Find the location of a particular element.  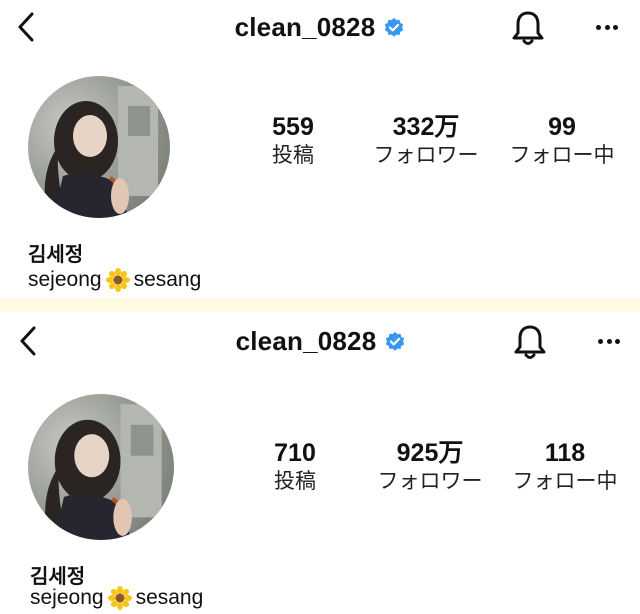

stat-following: 118 フォロー中 is located at coordinates (565, 467).